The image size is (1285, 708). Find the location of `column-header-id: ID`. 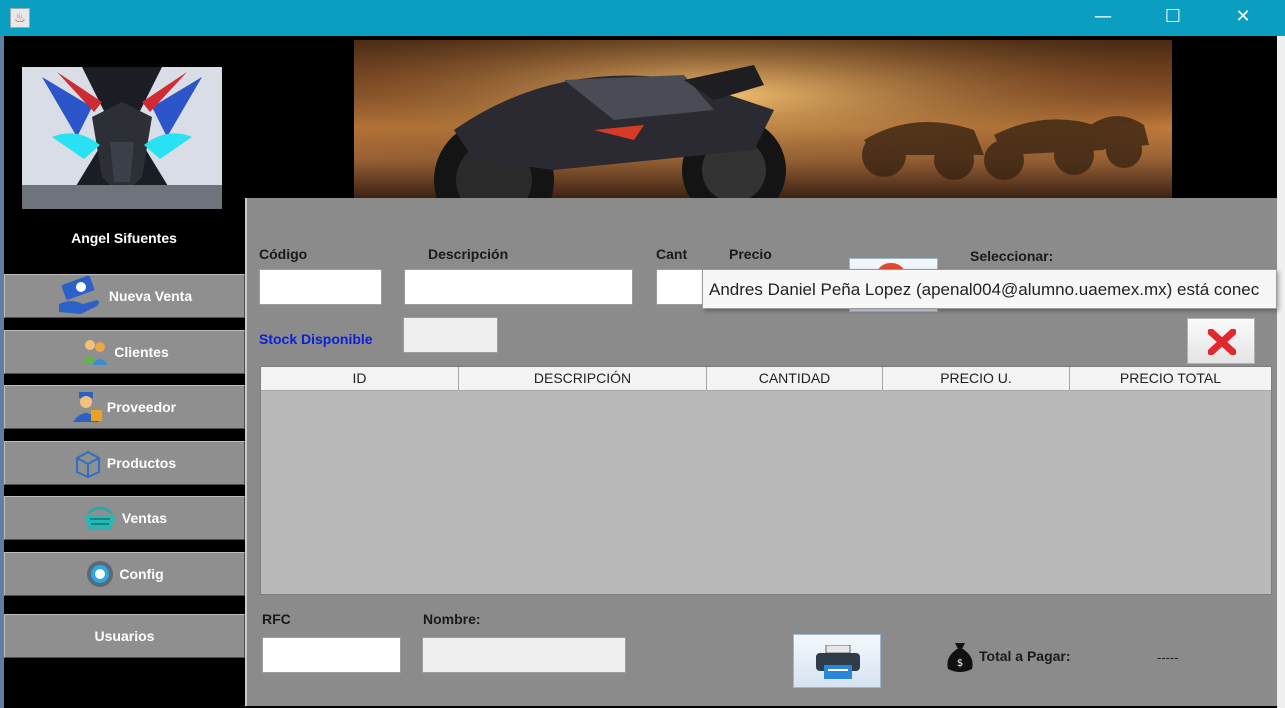

column-header-id: ID is located at coordinates (360, 378).